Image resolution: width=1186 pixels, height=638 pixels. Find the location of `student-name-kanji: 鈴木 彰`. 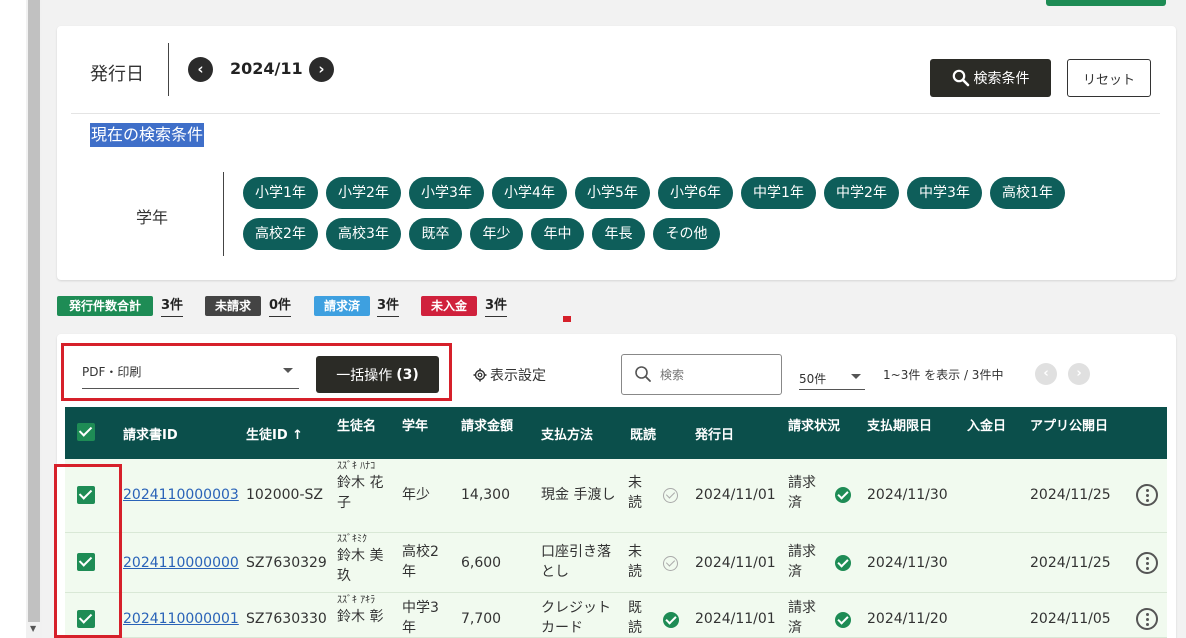

student-name-kanji: 鈴木 彰 is located at coordinates (360, 617).